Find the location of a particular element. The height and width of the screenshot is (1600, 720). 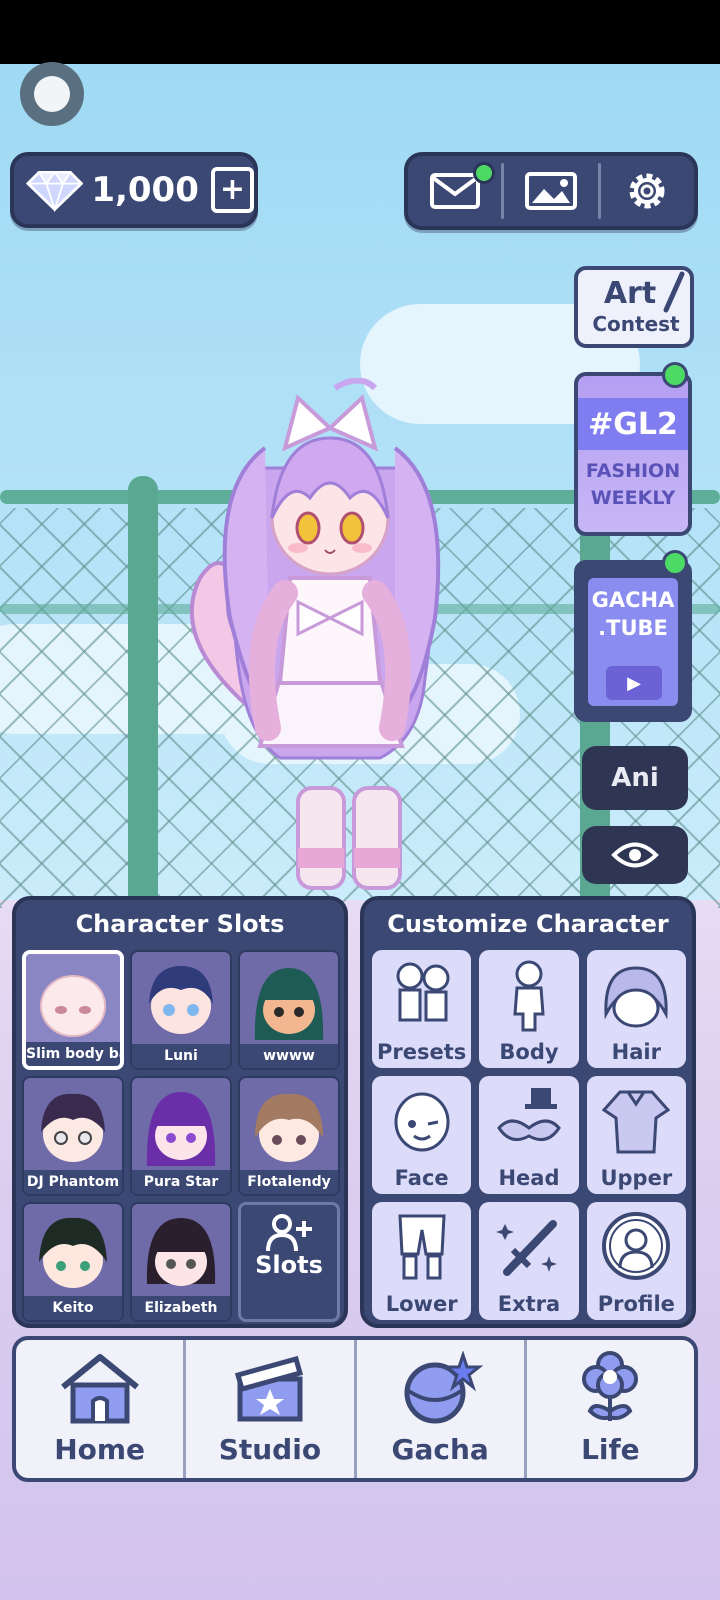

customize-upper-button: Upper is located at coordinates (636, 1135).